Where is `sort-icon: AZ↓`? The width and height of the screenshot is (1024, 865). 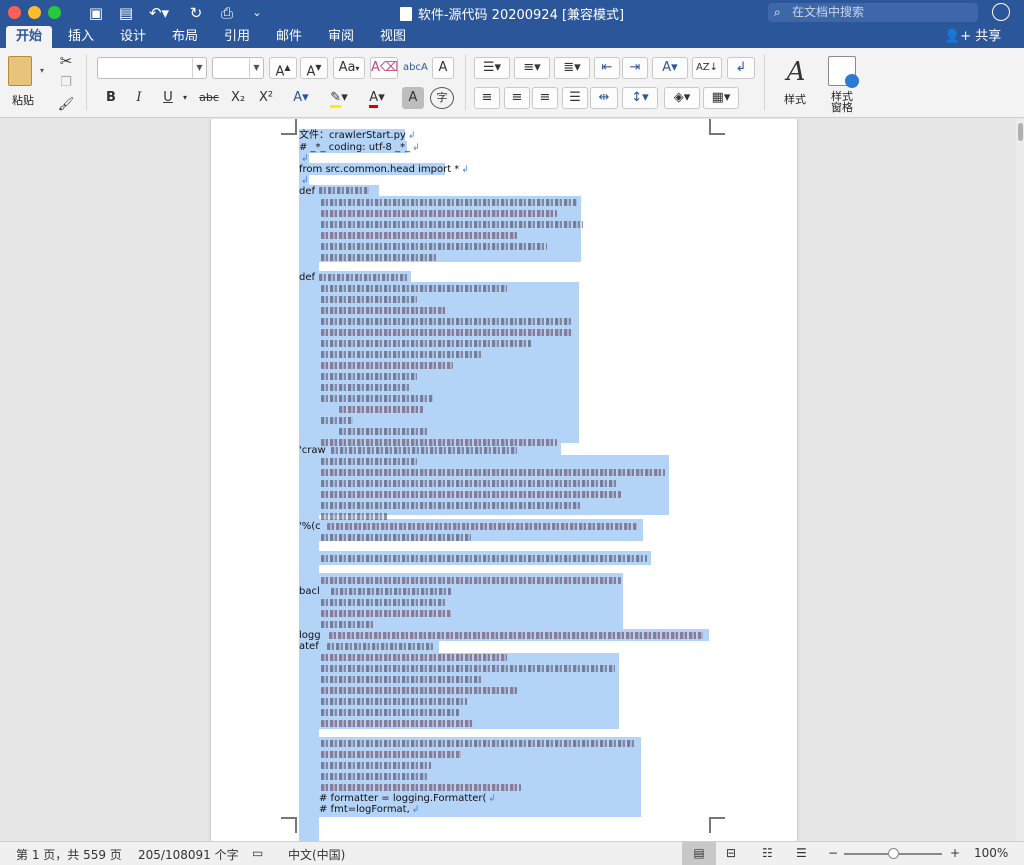
sort-icon: AZ↓ is located at coordinates (707, 68).